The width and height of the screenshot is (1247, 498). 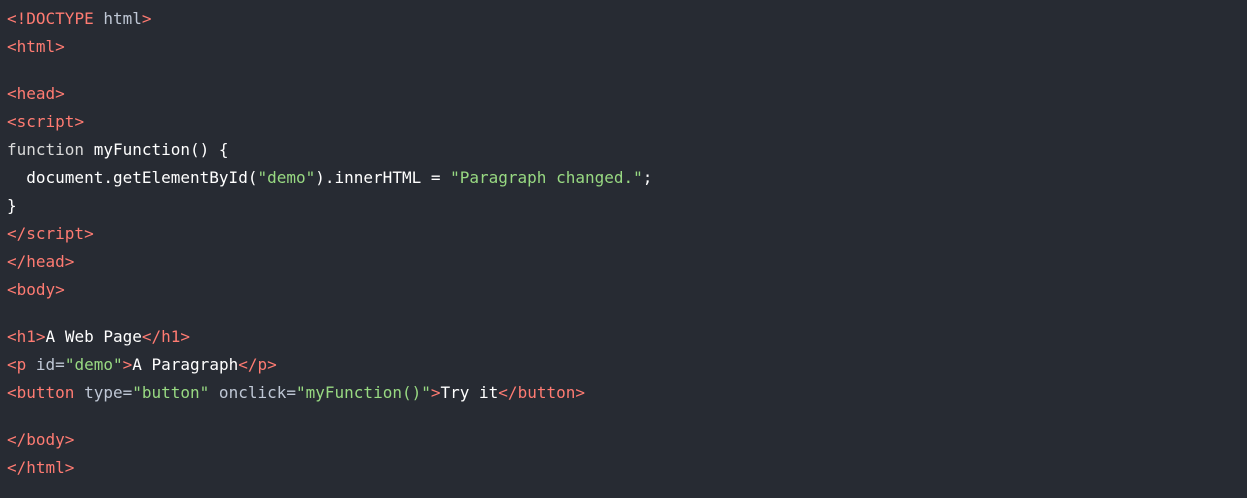 I want to click on code-line: <!DOCTYPE html>, so click(x=627, y=19).